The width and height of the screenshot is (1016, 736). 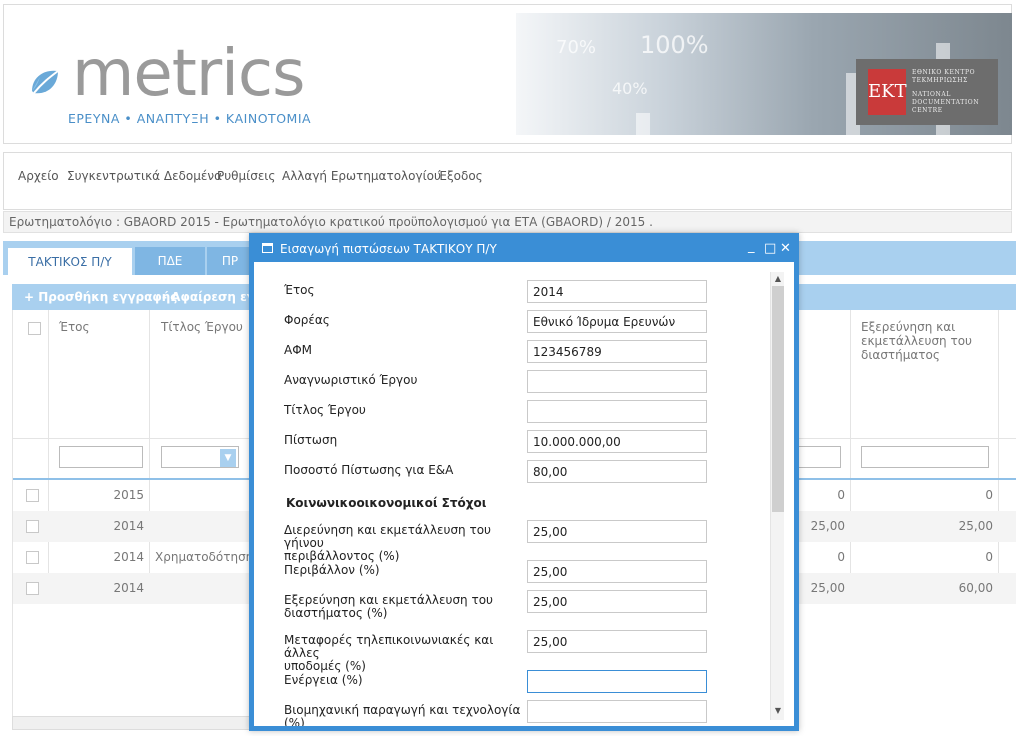 What do you see at coordinates (402, 715) in the screenshot?
I see `label-industrial-production: Βιομηχανική παραγωγή και τεχνολογία (%)` at bounding box center [402, 715].